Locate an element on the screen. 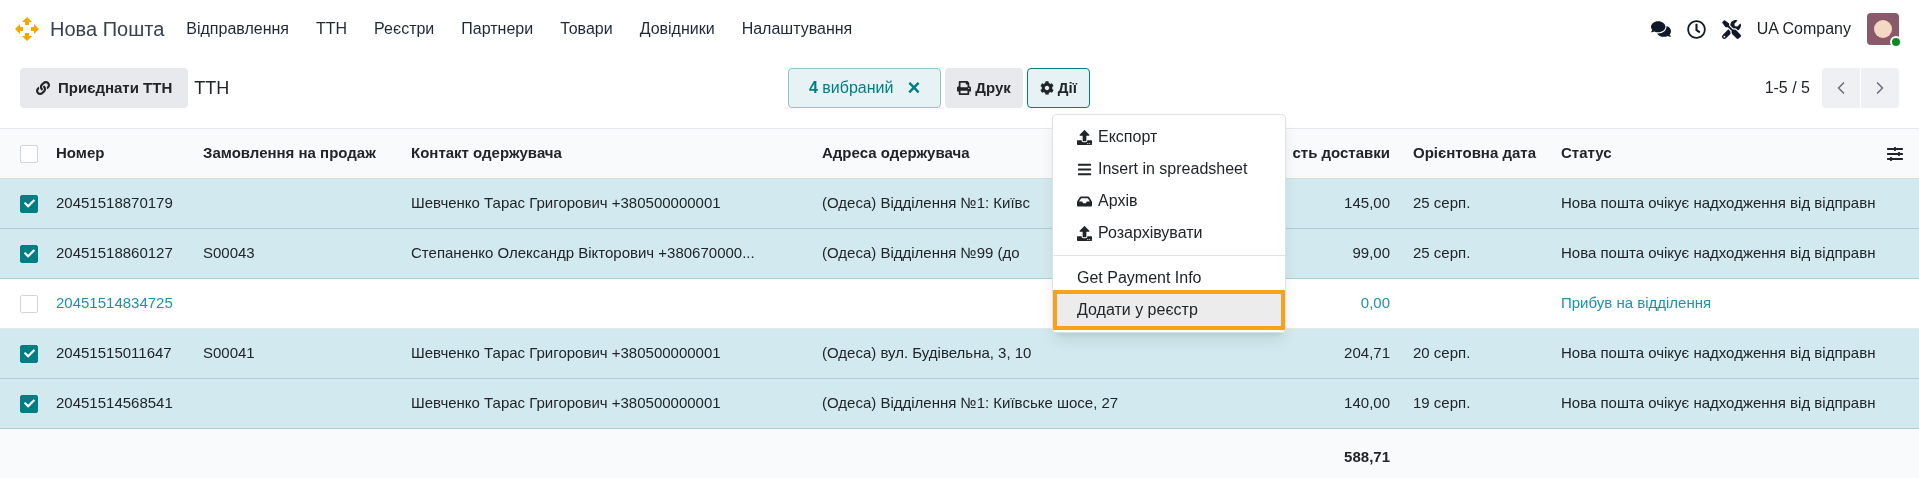 This screenshot has width=1919, height=478. column-header: Орієнтовна дата is located at coordinates (1474, 153).